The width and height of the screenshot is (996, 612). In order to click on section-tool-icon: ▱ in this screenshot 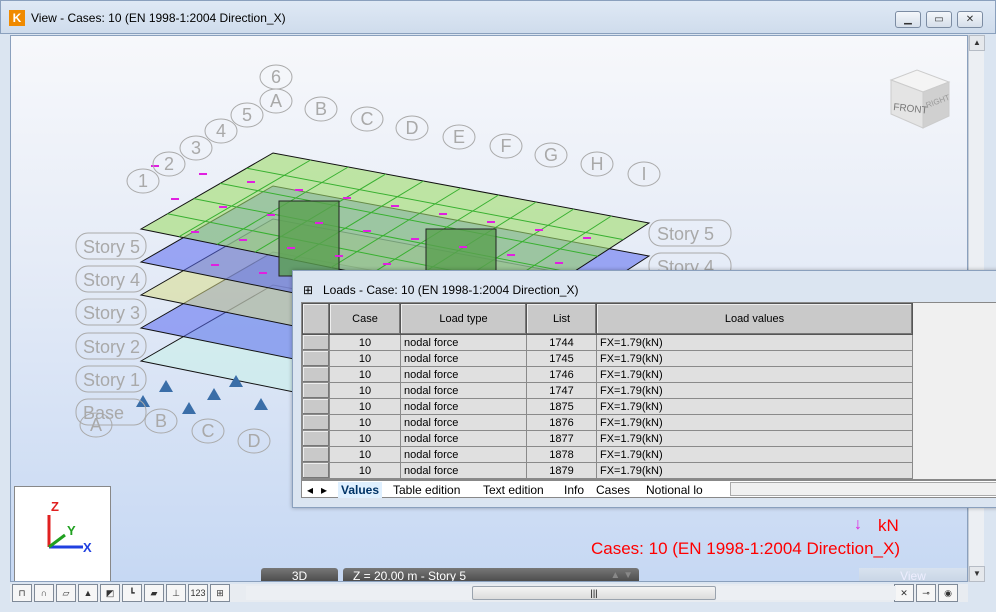, I will do `click(66, 593)`.